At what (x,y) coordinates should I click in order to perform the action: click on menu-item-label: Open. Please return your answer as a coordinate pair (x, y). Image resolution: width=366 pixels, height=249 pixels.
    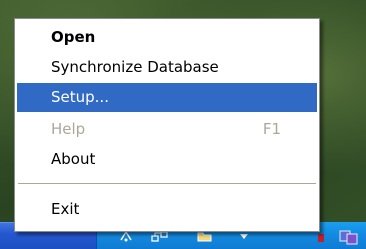
    Looking at the image, I should click on (73, 37).